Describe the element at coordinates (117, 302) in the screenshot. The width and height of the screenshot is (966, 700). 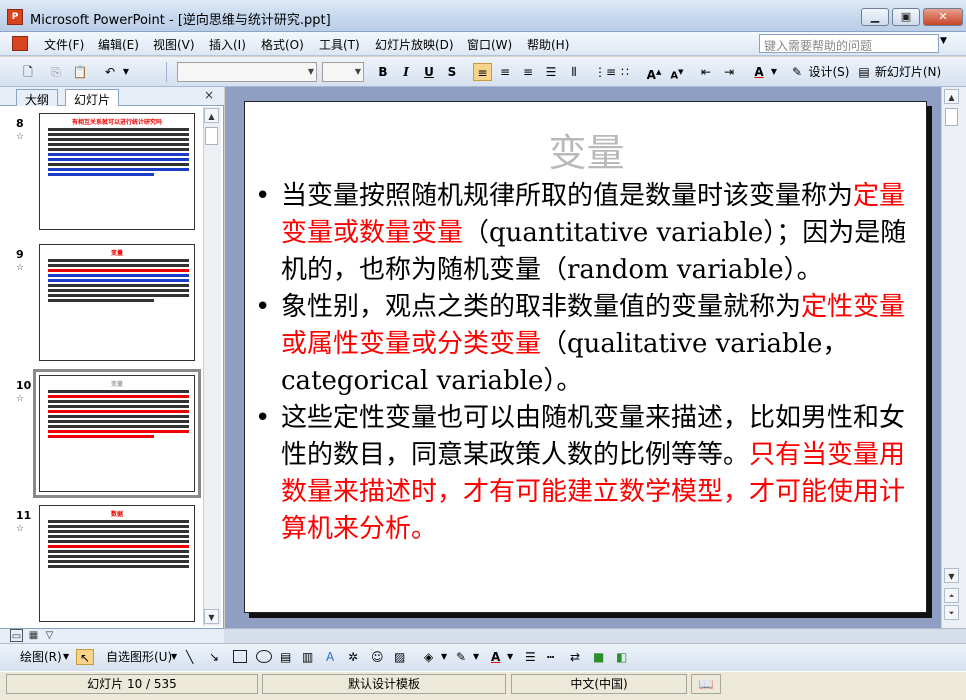
I see `slide-thumbnail-9: 变量` at that location.